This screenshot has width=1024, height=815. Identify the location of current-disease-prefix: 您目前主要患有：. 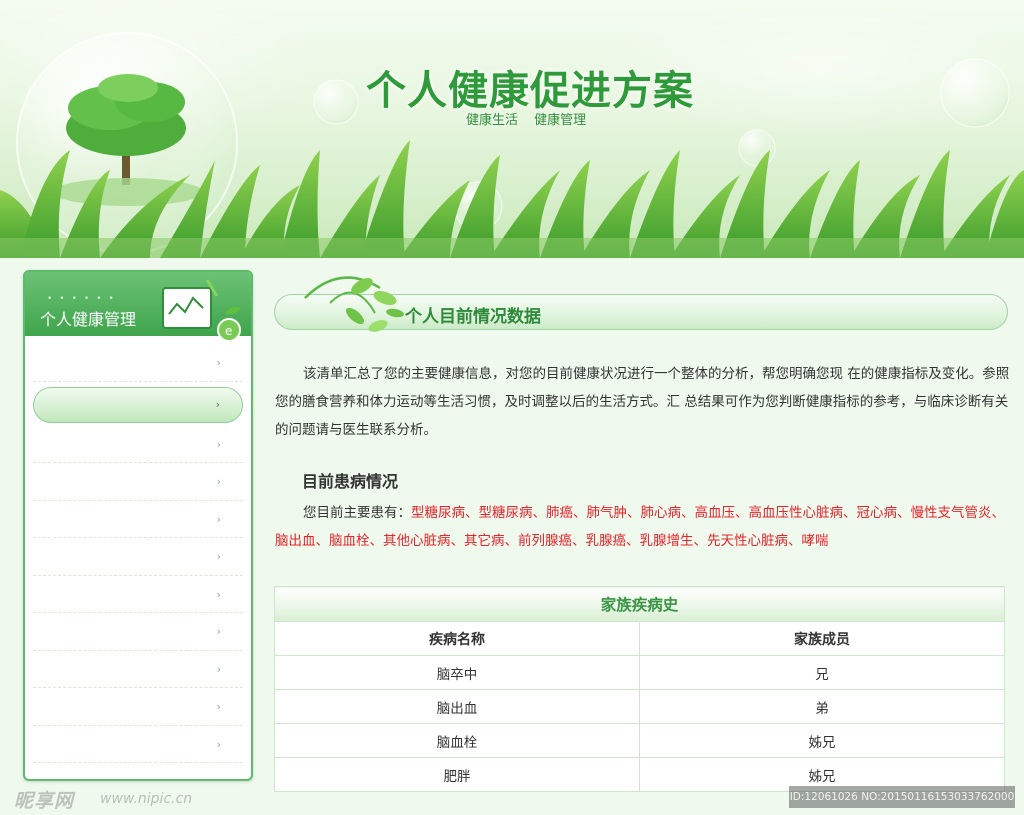
(357, 513).